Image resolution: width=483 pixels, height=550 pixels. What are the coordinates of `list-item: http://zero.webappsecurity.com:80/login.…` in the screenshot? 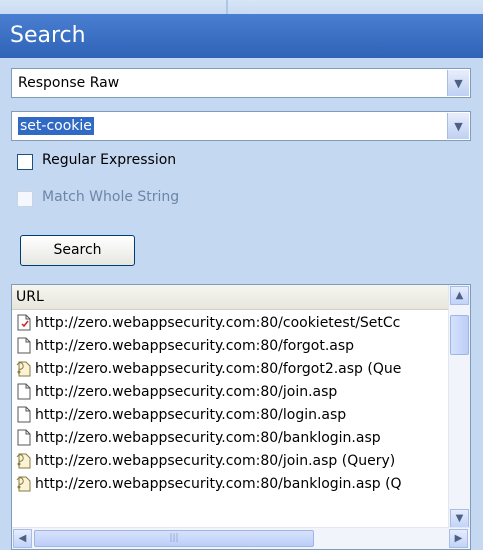 It's located at (230, 414).